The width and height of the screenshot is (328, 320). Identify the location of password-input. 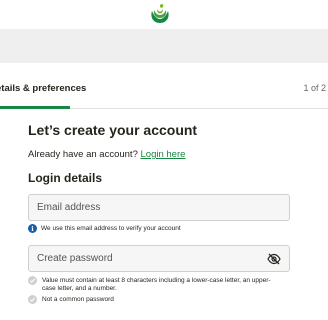
(159, 258).